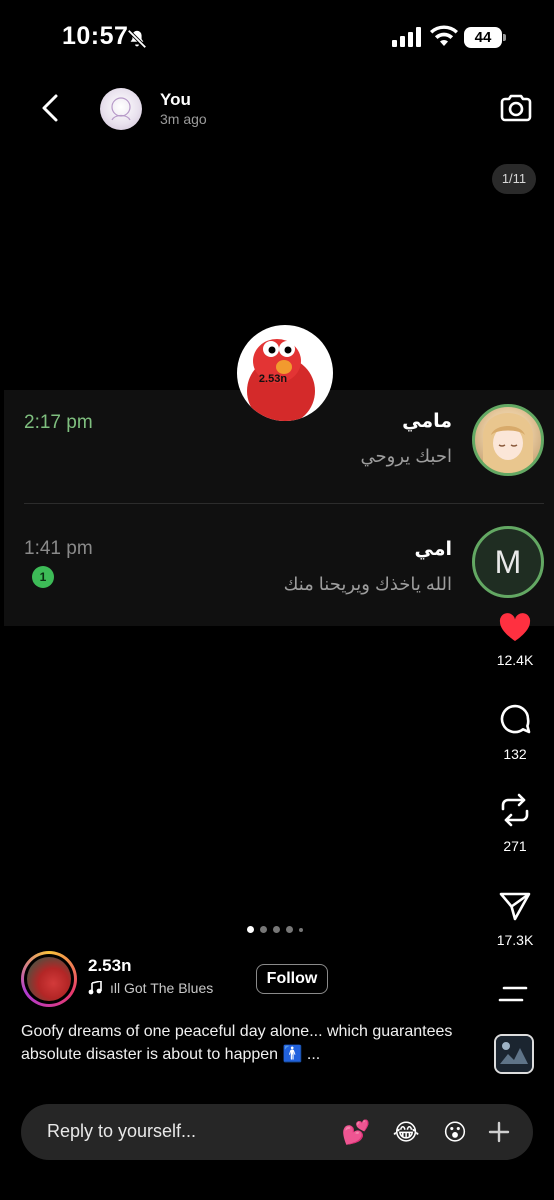 Image resolution: width=554 pixels, height=1200 pixels. Describe the element at coordinates (406, 1132) in the screenshot. I see `emoji-reaction-button: 😂` at that location.